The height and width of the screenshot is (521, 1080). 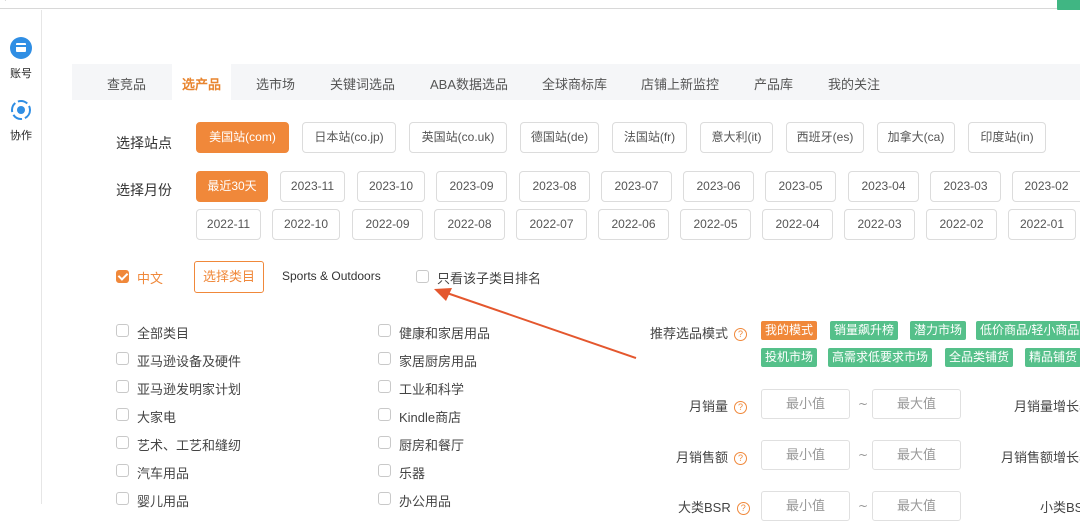 What do you see at coordinates (736, 137) in the screenshot?
I see `site-option: 意大利(it)` at bounding box center [736, 137].